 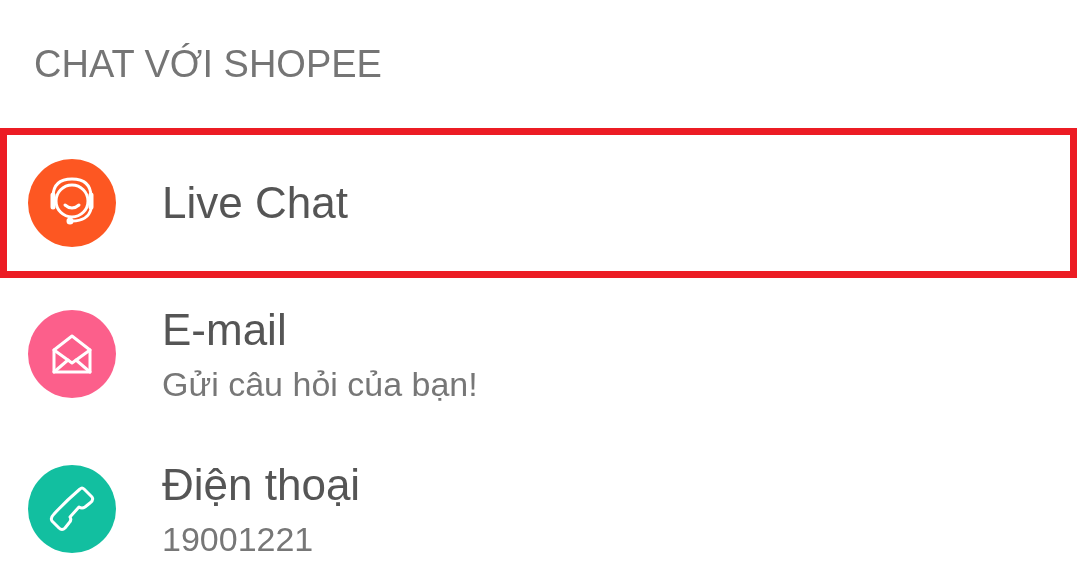 I want to click on option-subtitle: Gửi câu hỏi của bạn!, so click(x=320, y=384).